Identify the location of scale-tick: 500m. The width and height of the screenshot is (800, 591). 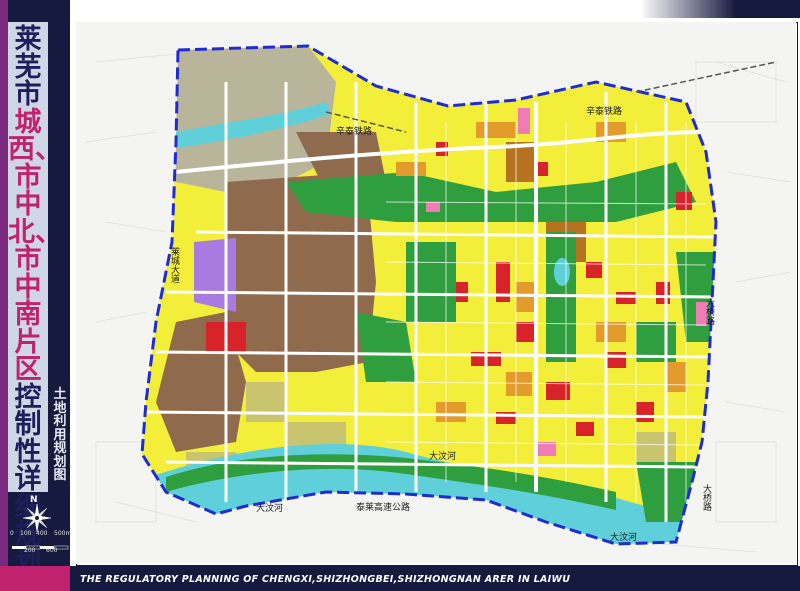
(63, 533).